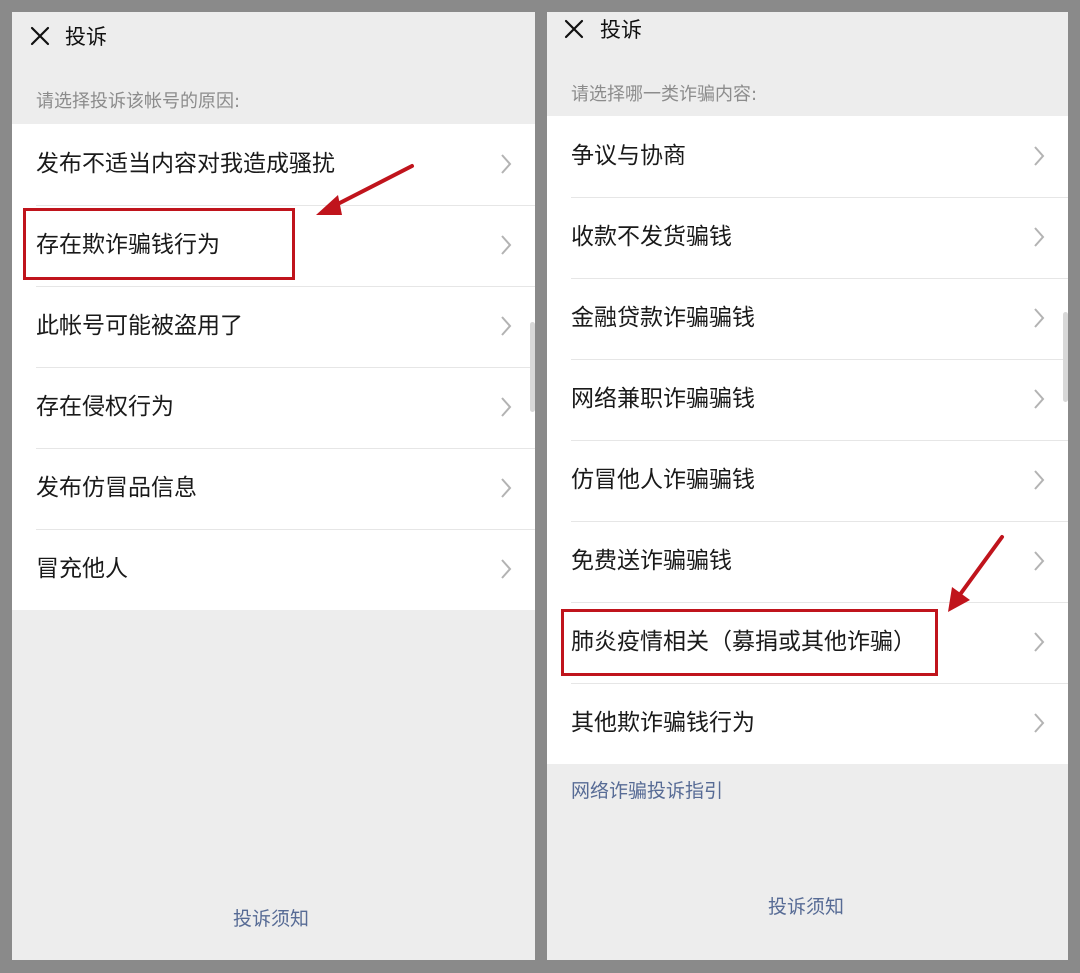  Describe the element at coordinates (128, 245) in the screenshot. I see `list-item-label: 存在欺诈骗钱行为` at that location.